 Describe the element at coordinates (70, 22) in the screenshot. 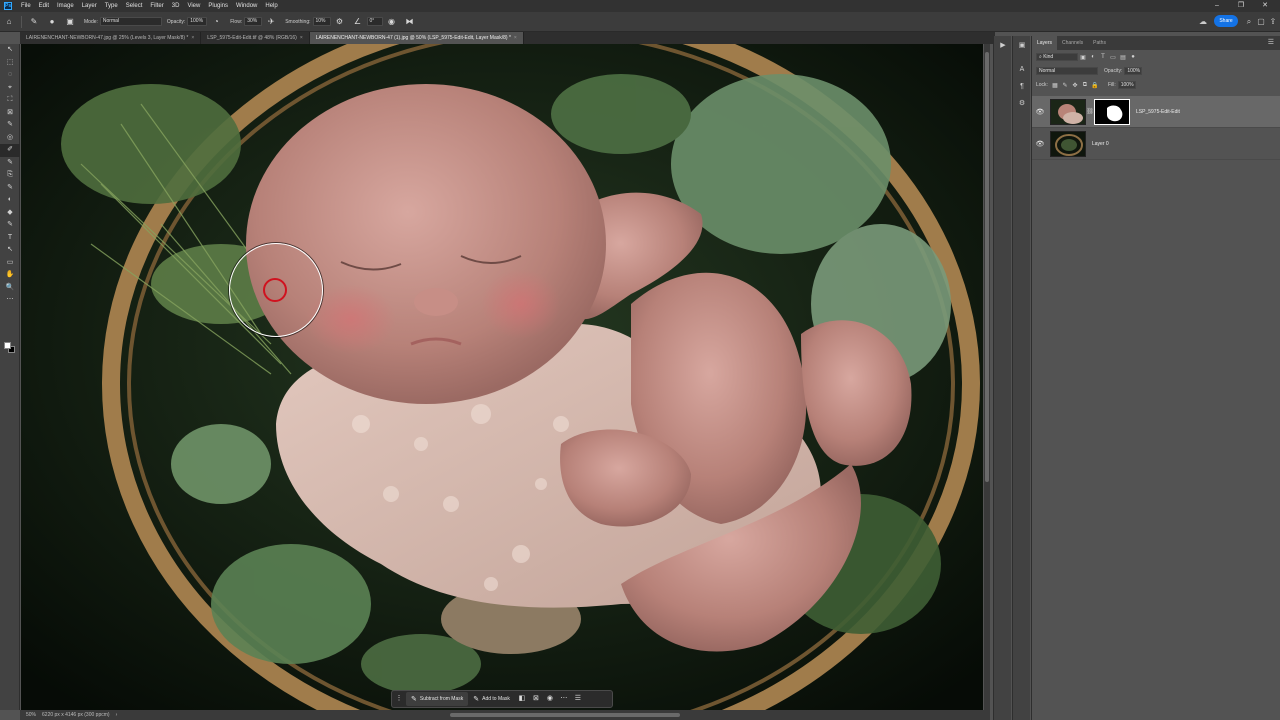

I see `brush-settings-icon: ▣` at that location.